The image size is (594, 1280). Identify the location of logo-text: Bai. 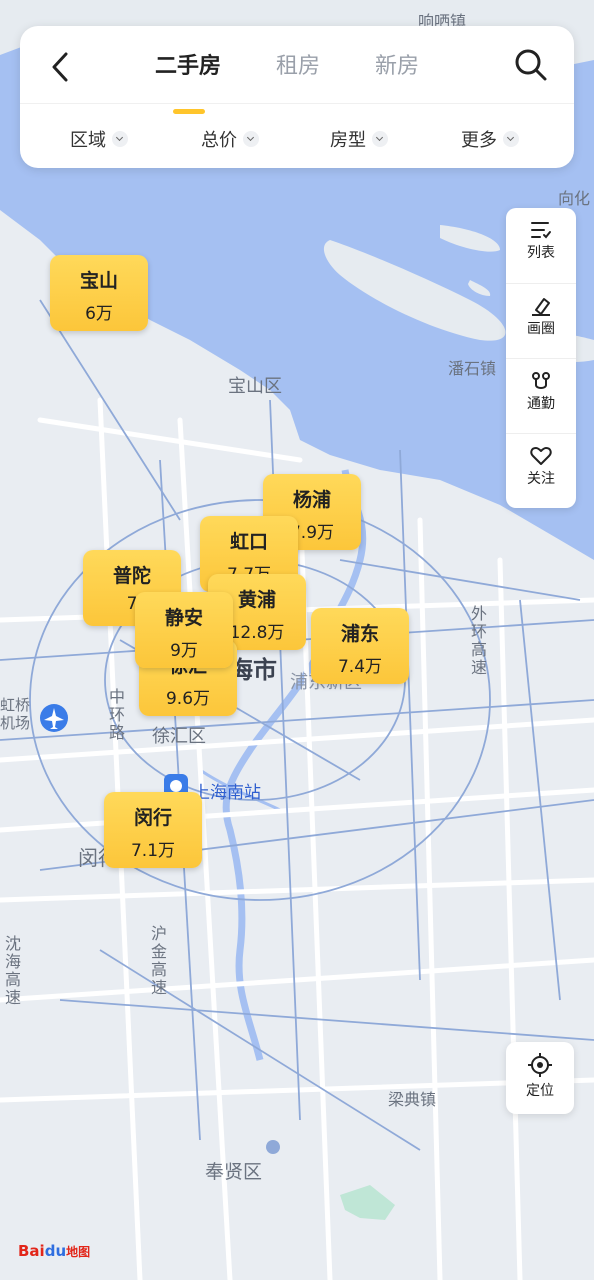
(31, 1251).